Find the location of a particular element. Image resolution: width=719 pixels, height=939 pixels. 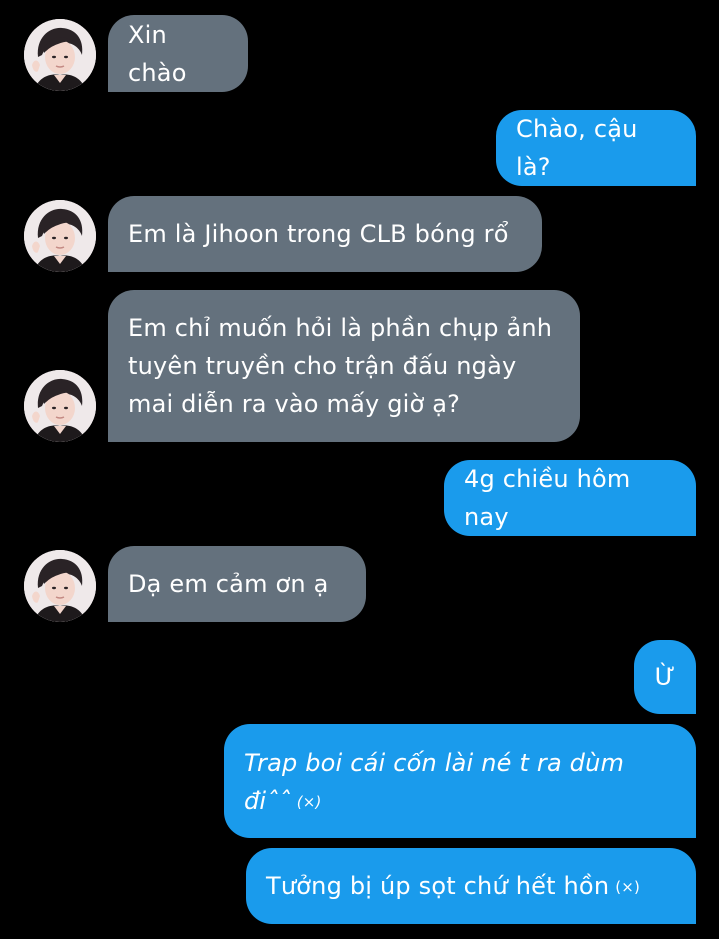

message-text: Ừ is located at coordinates (665, 677).